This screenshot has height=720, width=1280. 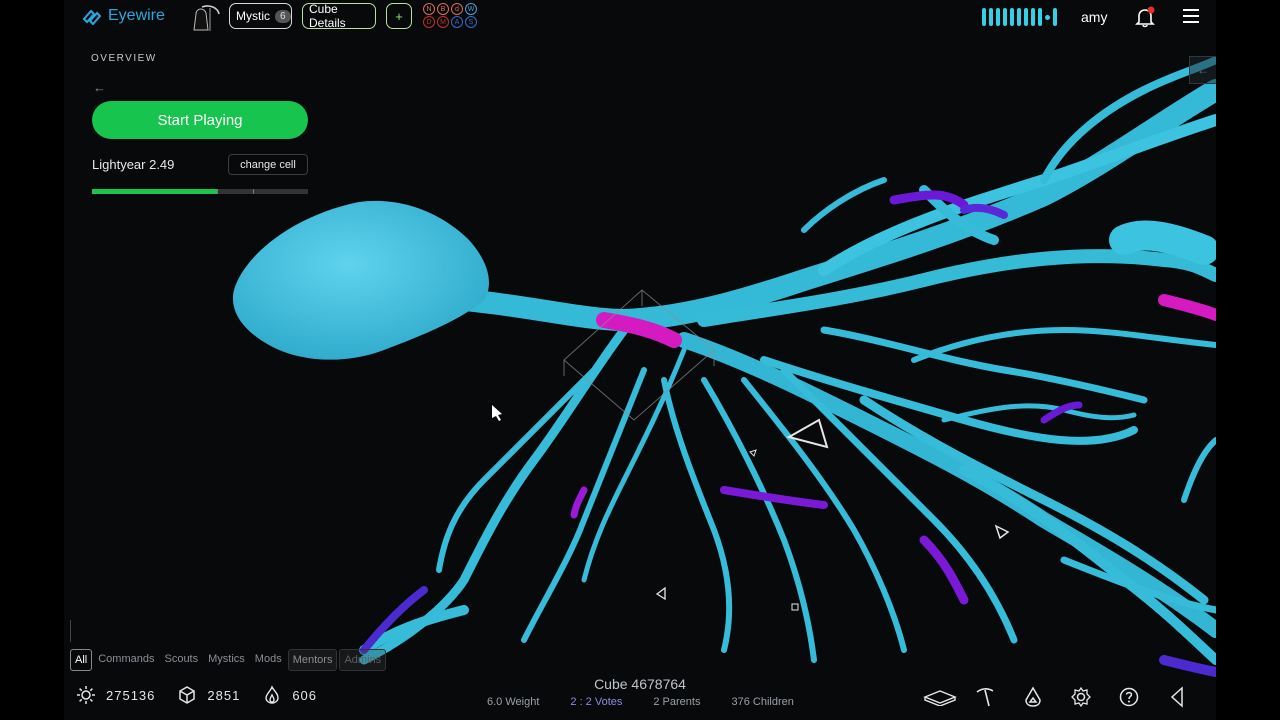 What do you see at coordinates (224, 695) in the screenshot?
I see `cubes-value: 2851` at bounding box center [224, 695].